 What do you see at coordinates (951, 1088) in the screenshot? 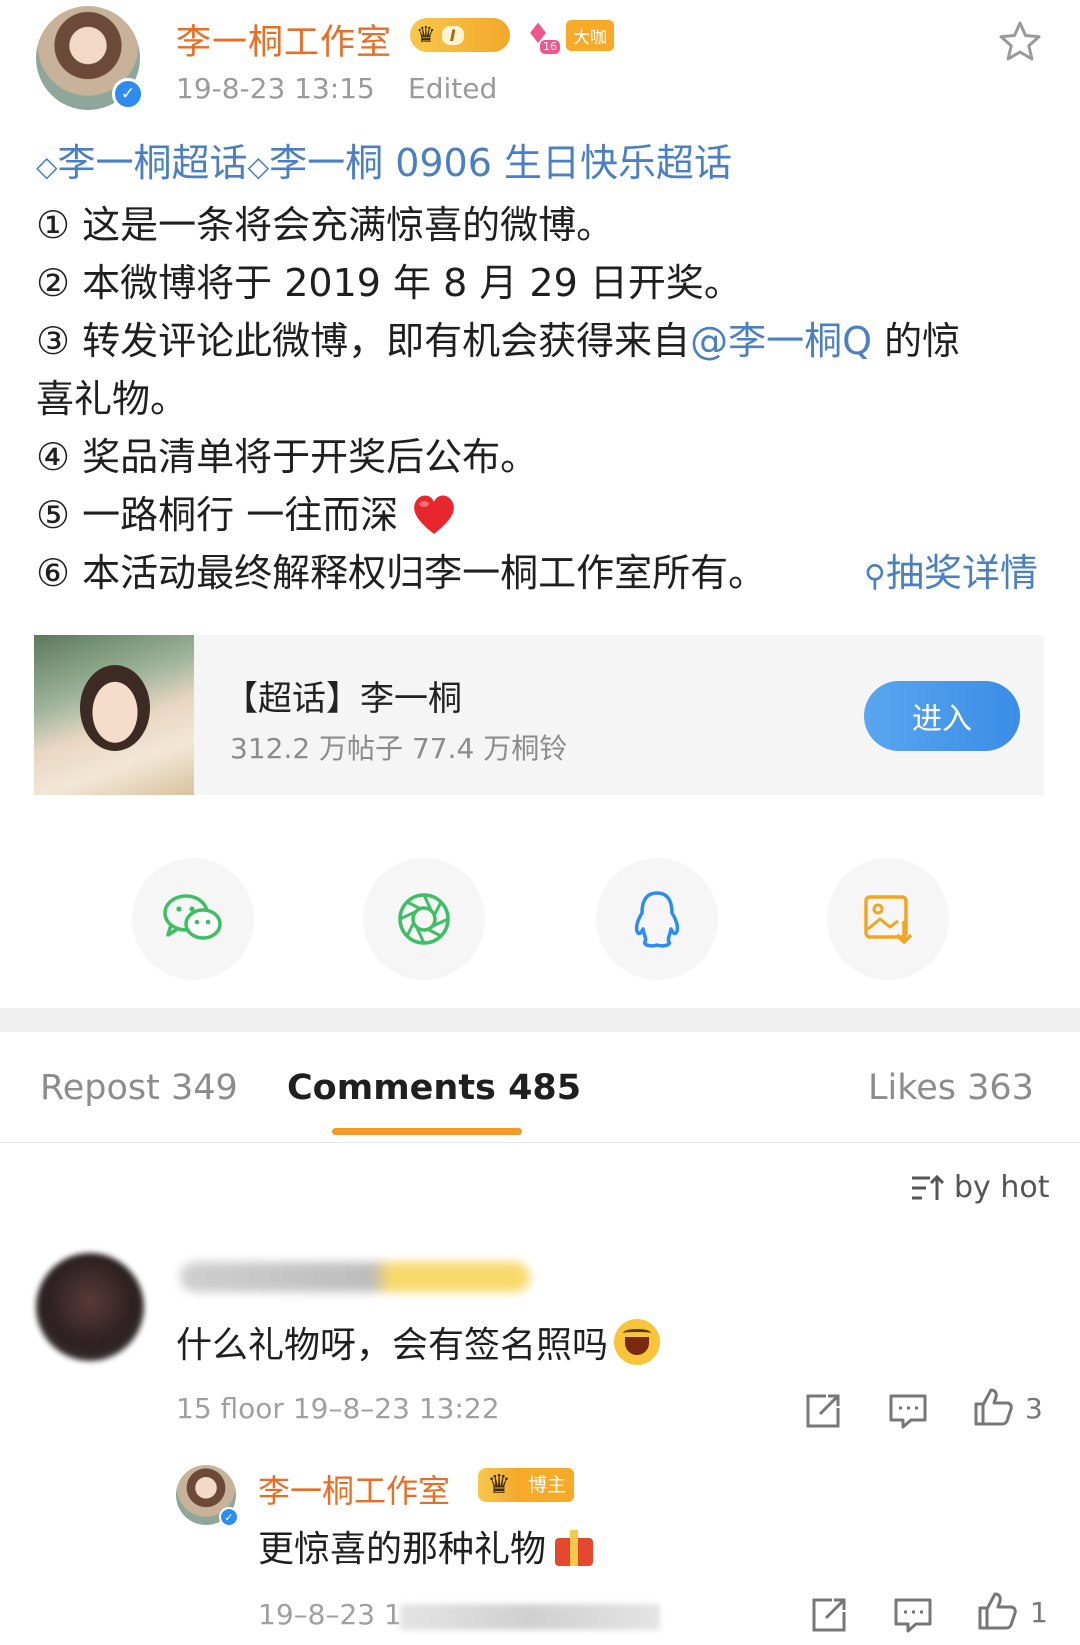
I see `tab-likes: Likes 363` at bounding box center [951, 1088].